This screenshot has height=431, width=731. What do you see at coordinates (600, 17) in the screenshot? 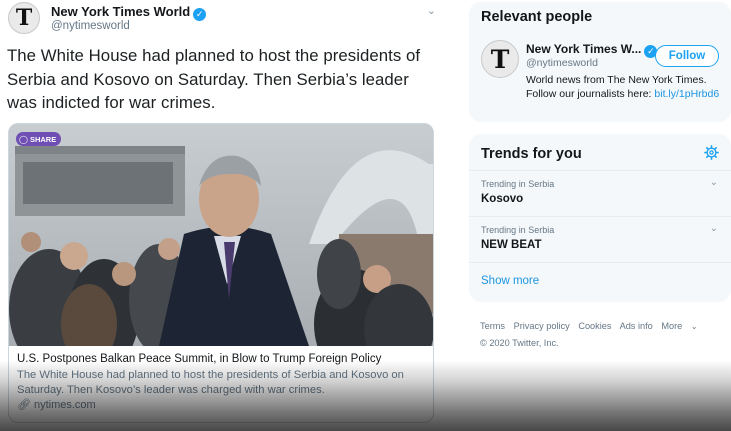
I see `panel-title: Relevant people` at bounding box center [600, 17].